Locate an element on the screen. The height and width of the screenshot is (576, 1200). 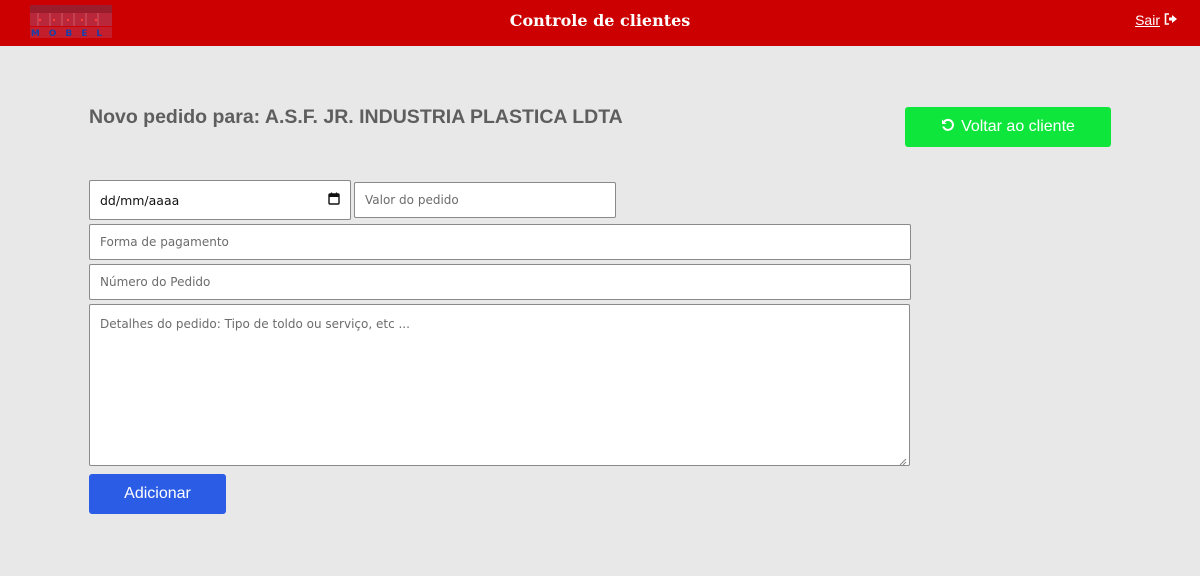
back-button-label: Voltar ao cliente is located at coordinates (1018, 126).